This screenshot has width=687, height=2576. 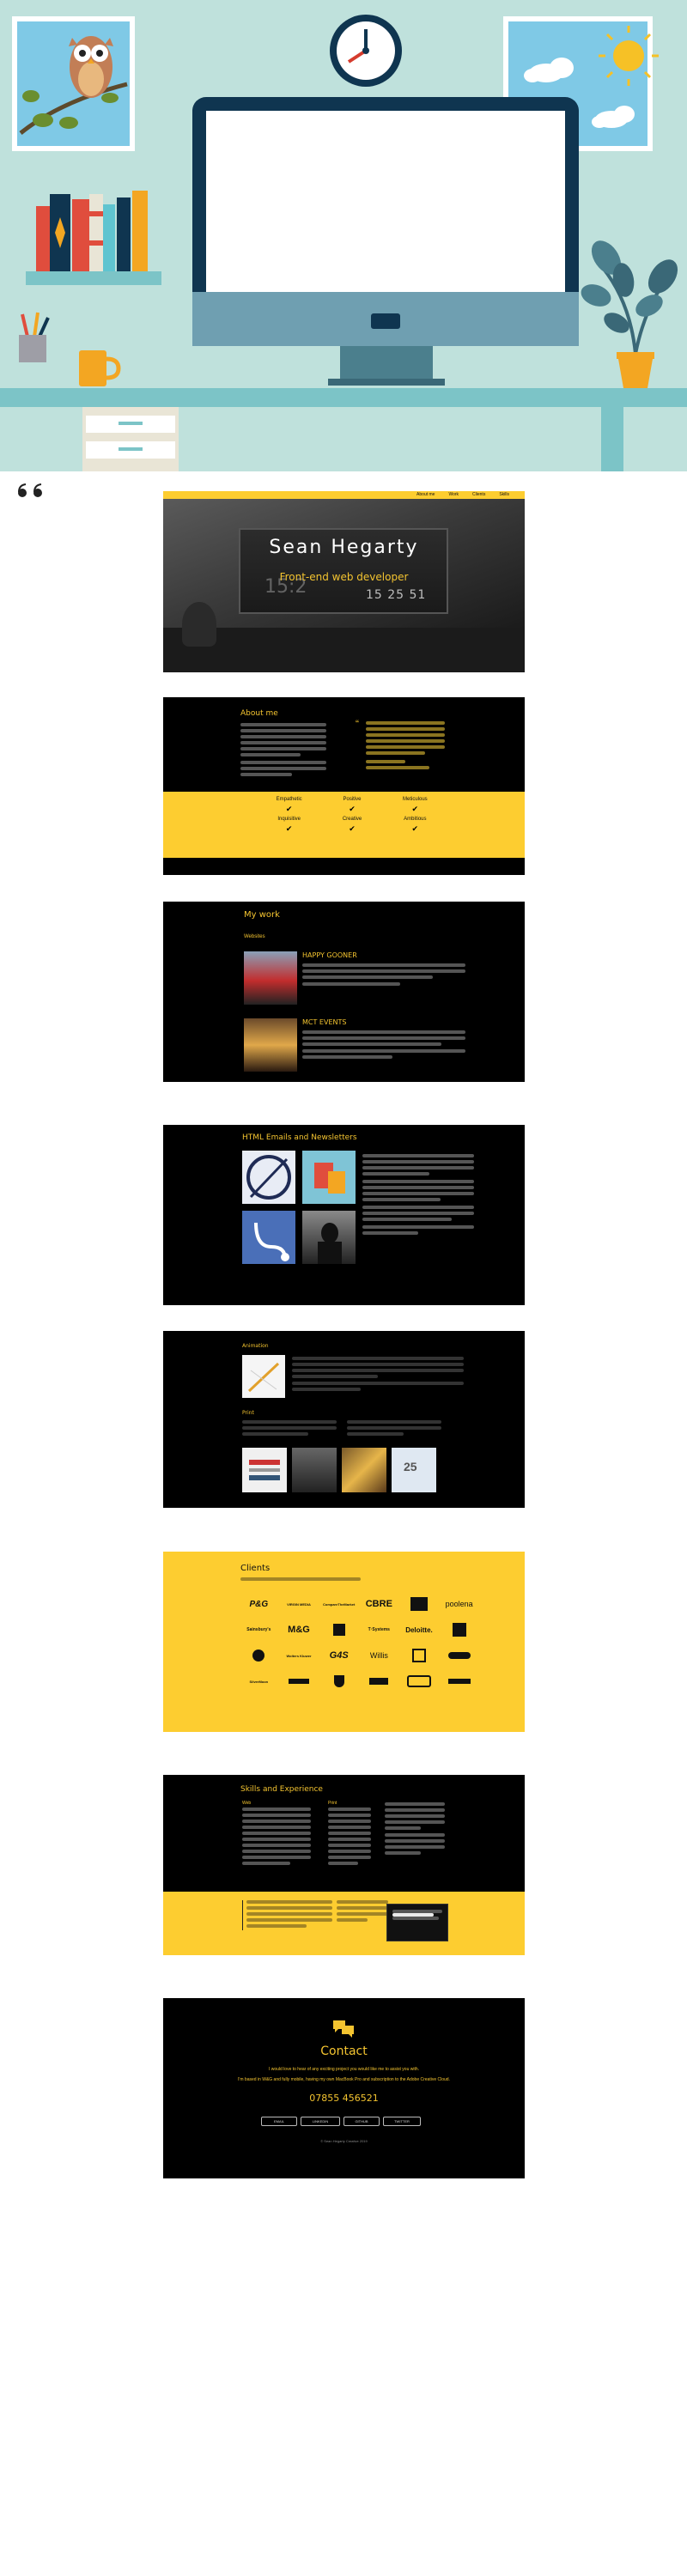 I want to click on desk-illustration, so click(x=343, y=430).